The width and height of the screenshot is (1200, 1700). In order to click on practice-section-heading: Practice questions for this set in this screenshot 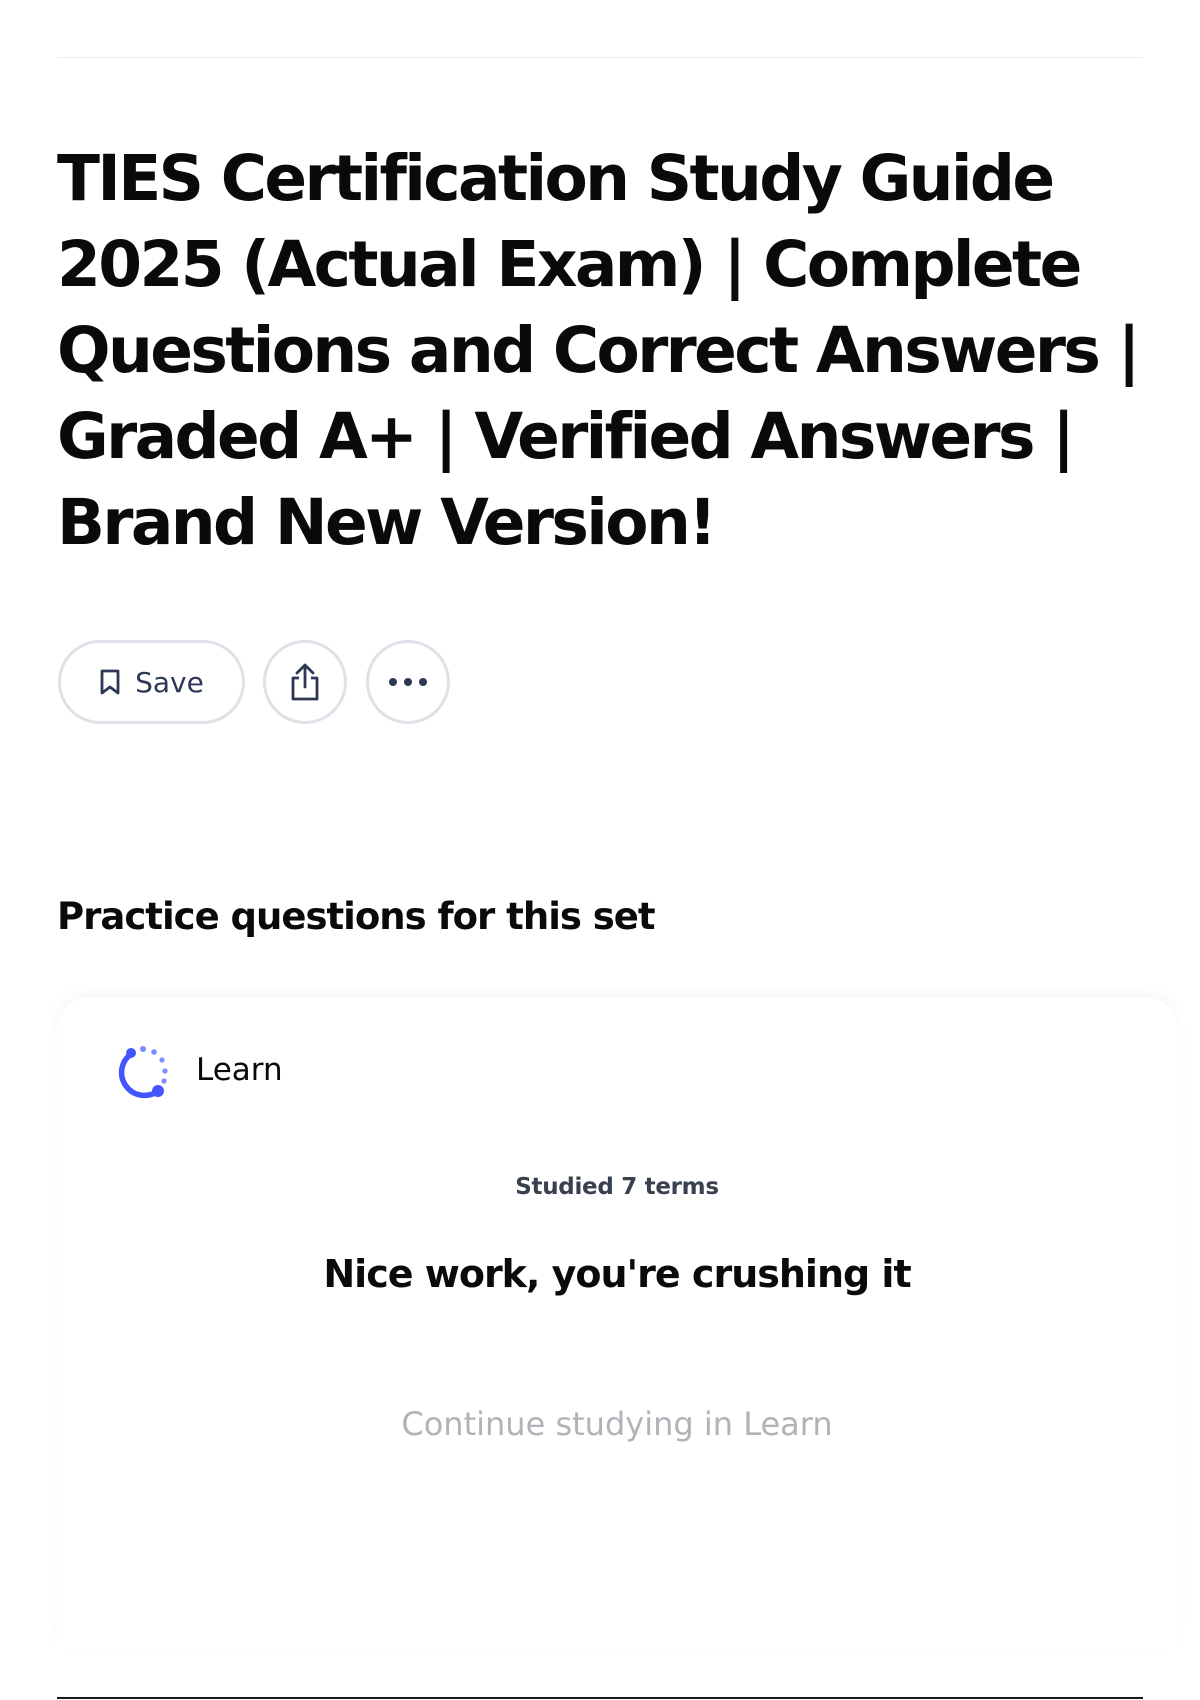, I will do `click(356, 916)`.